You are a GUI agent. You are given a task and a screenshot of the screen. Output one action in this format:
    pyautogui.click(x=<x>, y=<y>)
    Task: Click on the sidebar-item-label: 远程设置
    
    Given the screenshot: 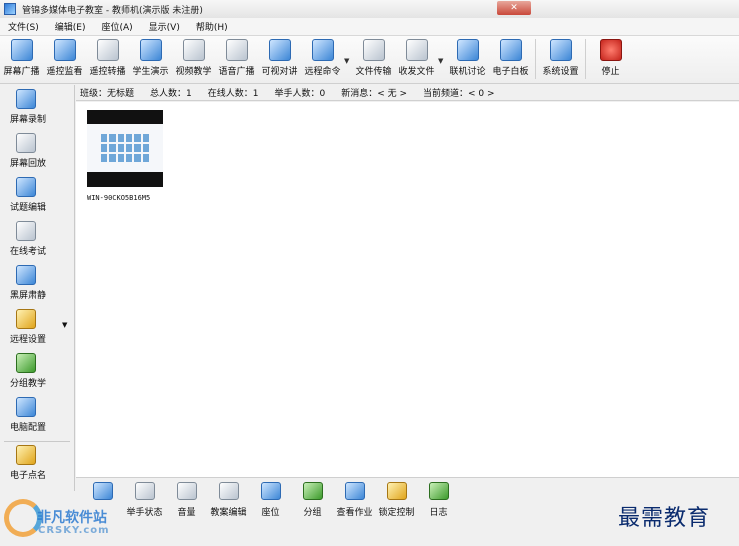 What is the action you would take?
    pyautogui.click(x=28, y=340)
    